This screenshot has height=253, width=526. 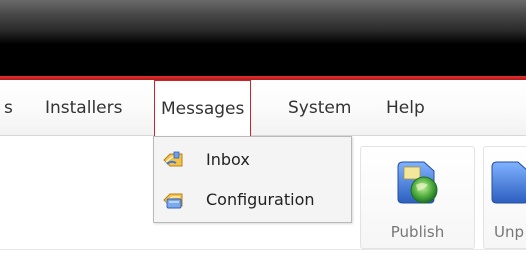 I want to click on menu-item-system: System, so click(x=319, y=108).